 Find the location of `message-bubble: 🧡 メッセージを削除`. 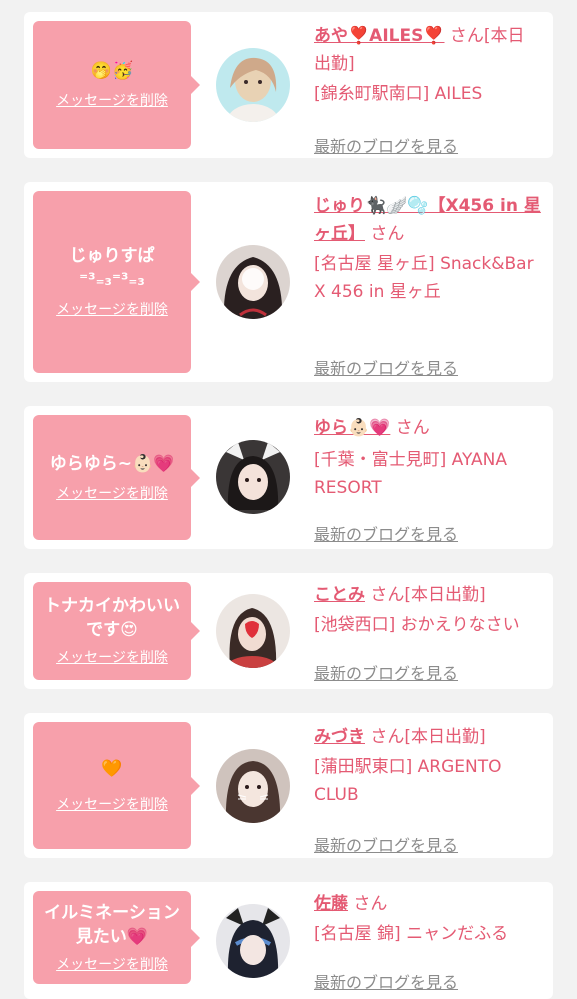

message-bubble: 🧡 メッセージを削除 is located at coordinates (116, 785).